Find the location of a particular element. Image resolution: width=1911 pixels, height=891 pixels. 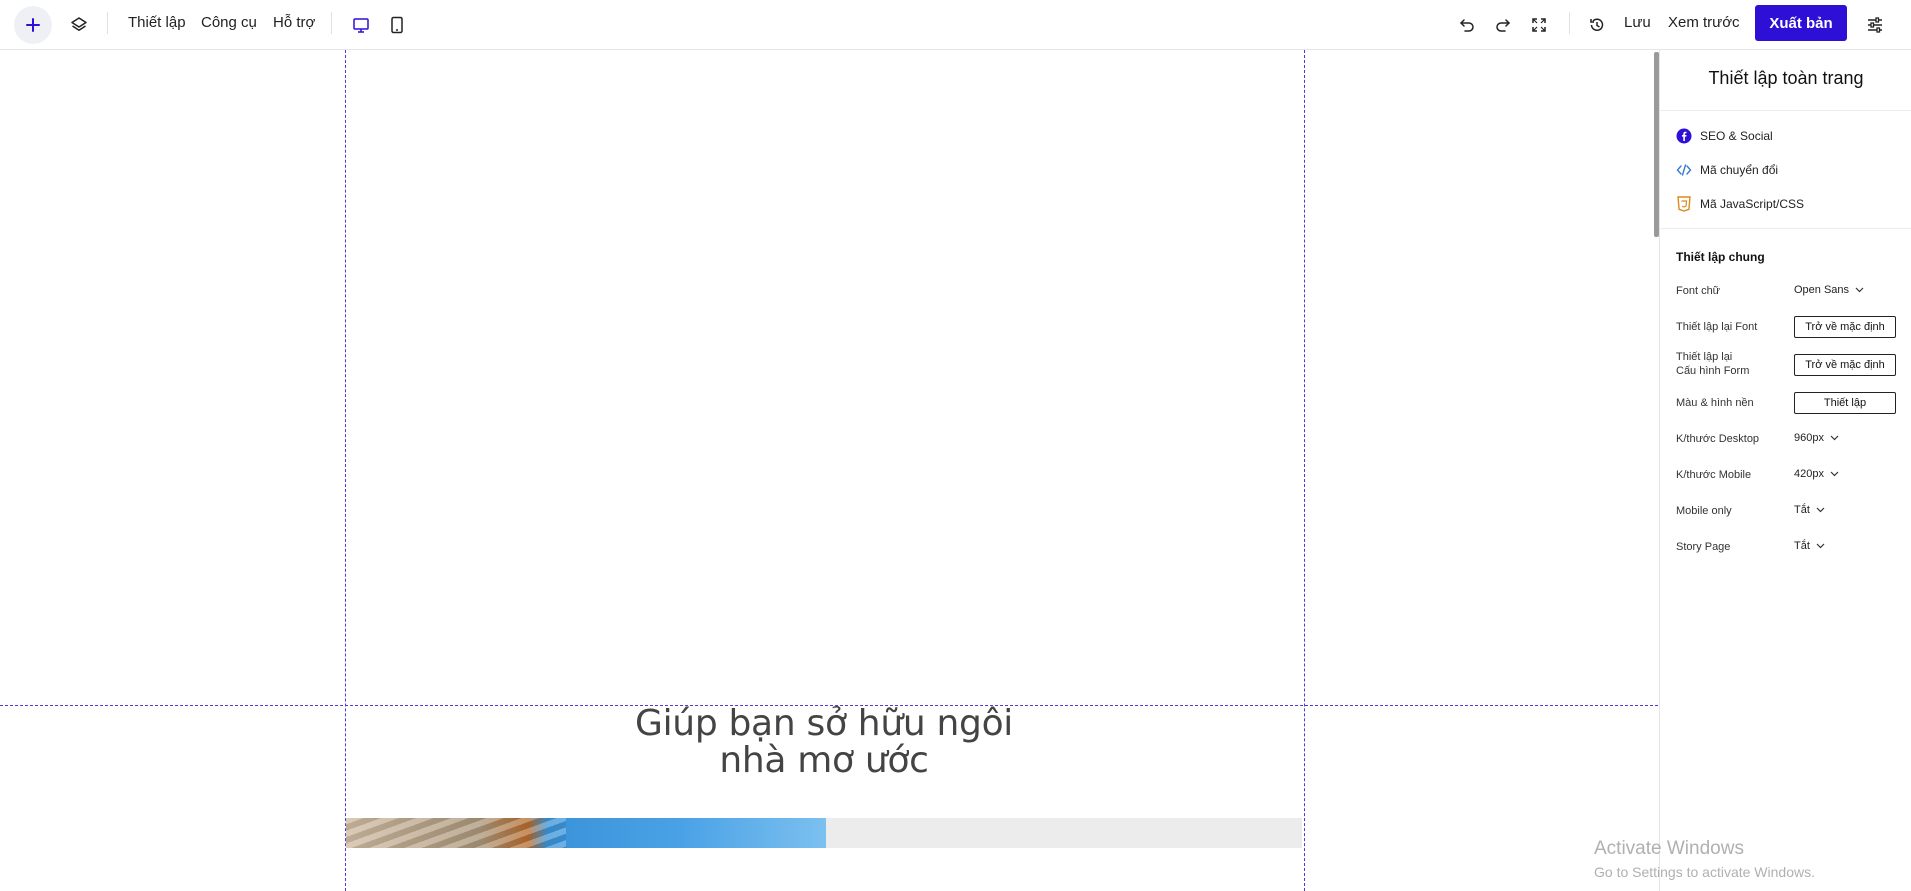

facebook-icon is located at coordinates (1684, 136).